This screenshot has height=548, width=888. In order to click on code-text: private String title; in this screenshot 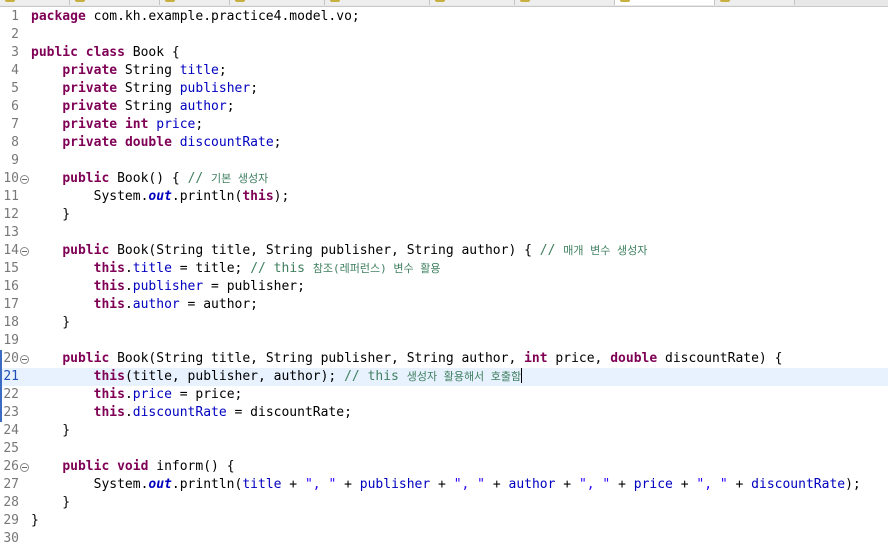, I will do `click(128, 71)`.